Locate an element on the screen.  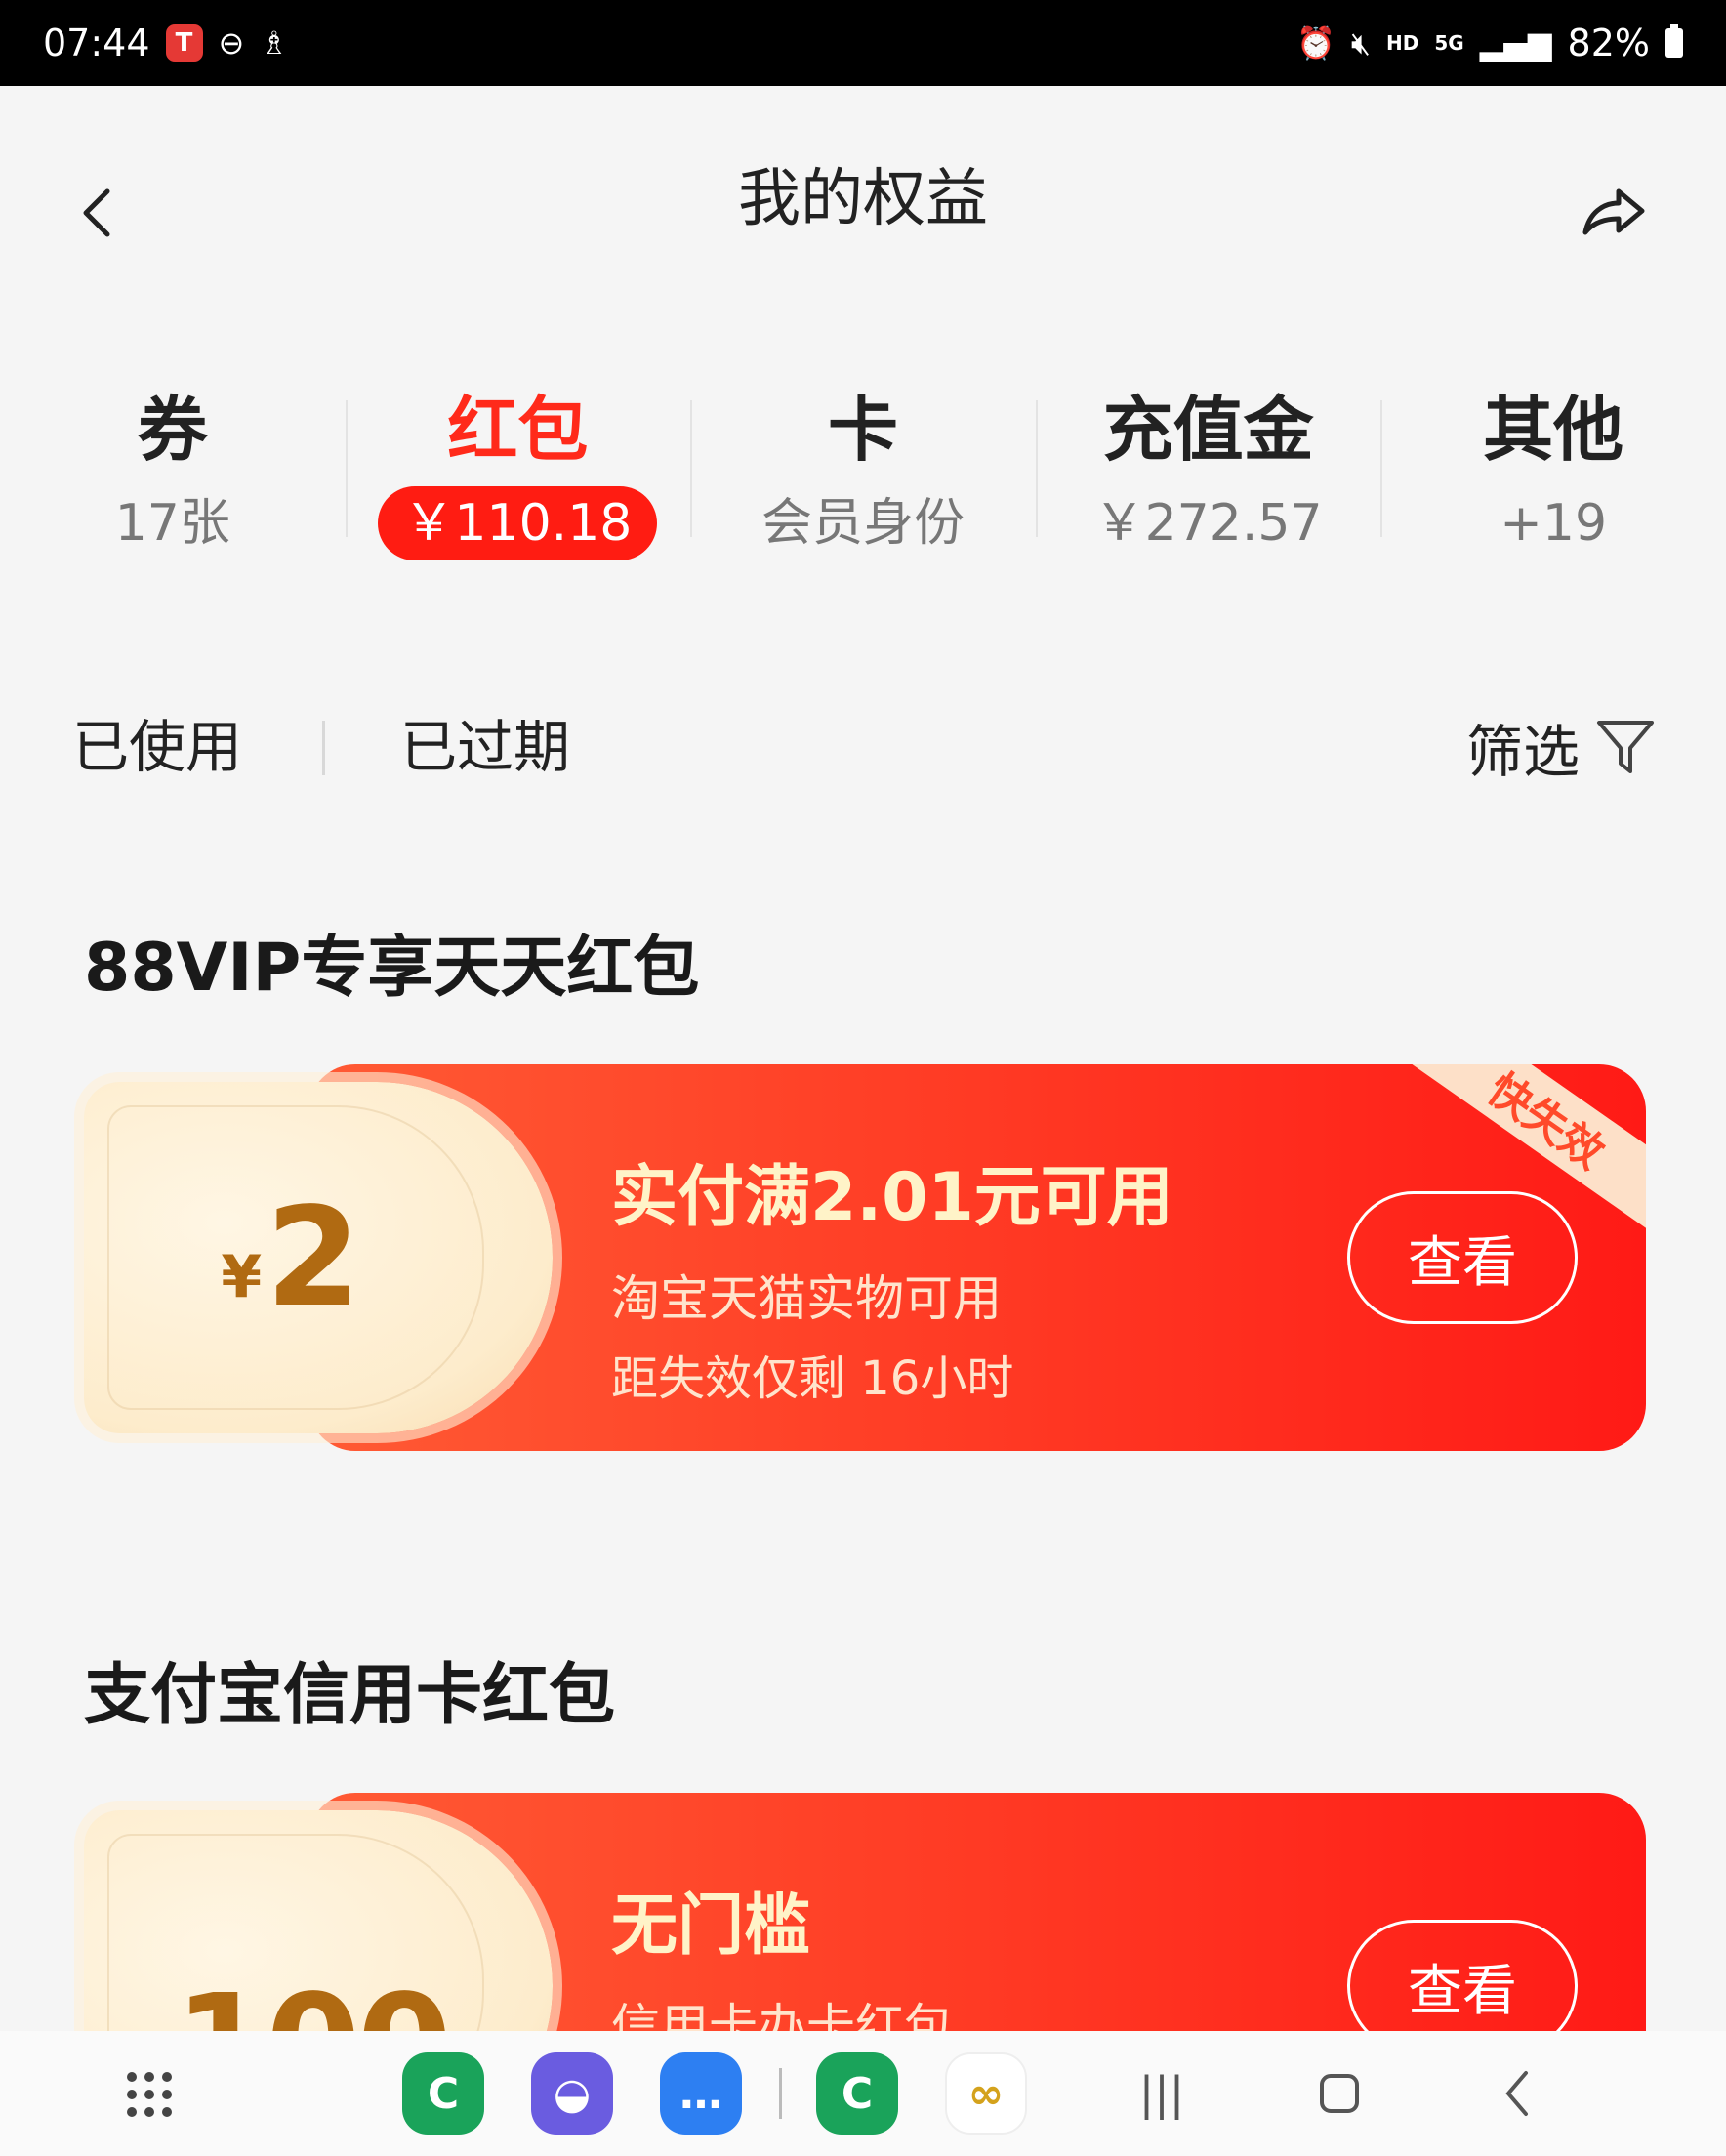
nav-back-icon is located at coordinates (1518, 2093).